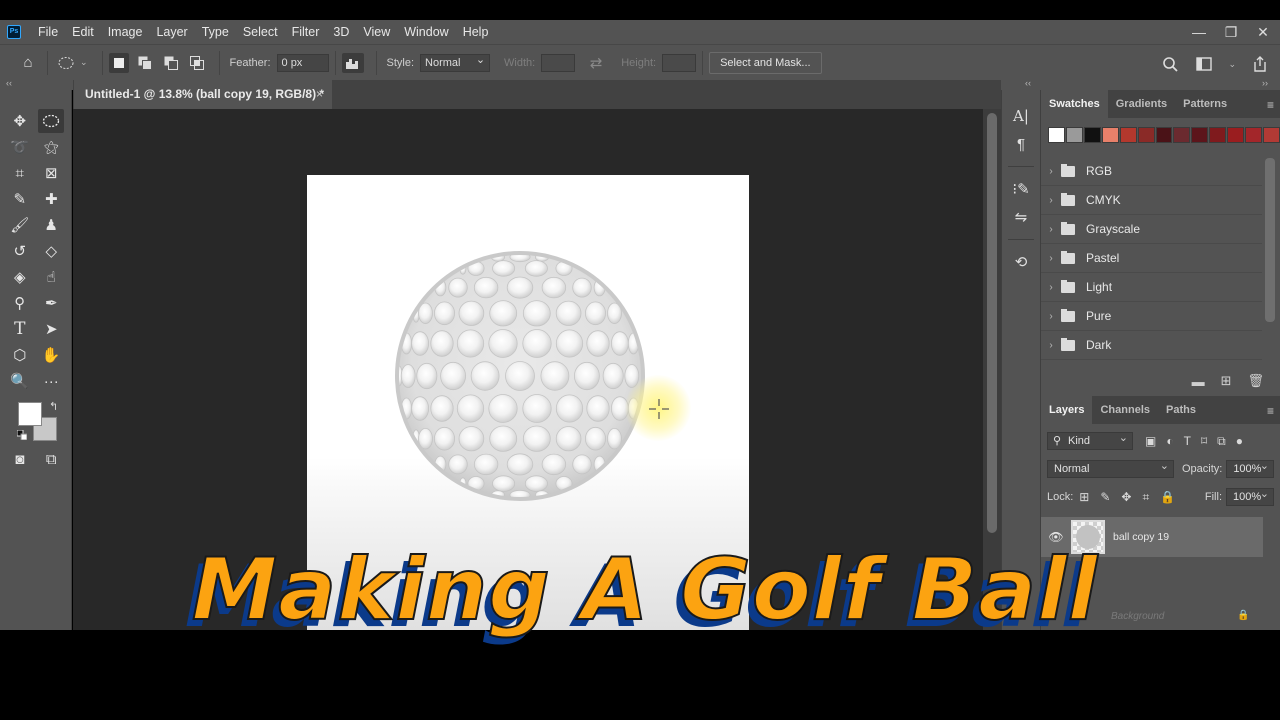 This screenshot has width=1280, height=720. Describe the element at coordinates (1187, 441) in the screenshot. I see `type-filter-icon: T` at that location.